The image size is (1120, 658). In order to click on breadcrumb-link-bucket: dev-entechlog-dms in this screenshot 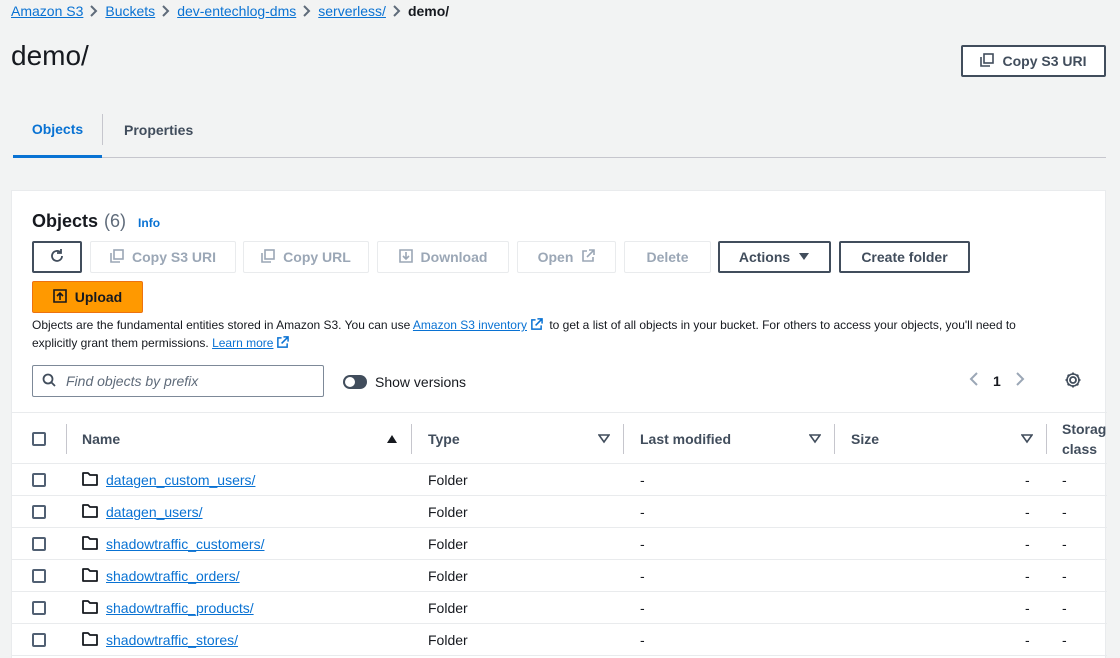, I will do `click(236, 11)`.